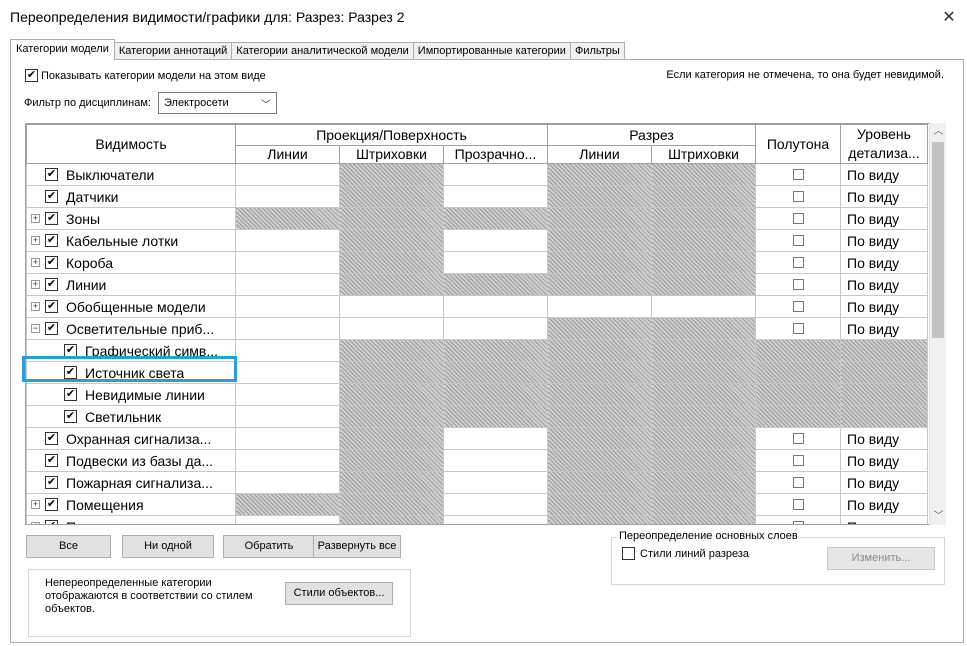 The height and width of the screenshot is (646, 967). Describe the element at coordinates (477, 416) in the screenshot. I see `table-row: ✔ Светильник` at that location.